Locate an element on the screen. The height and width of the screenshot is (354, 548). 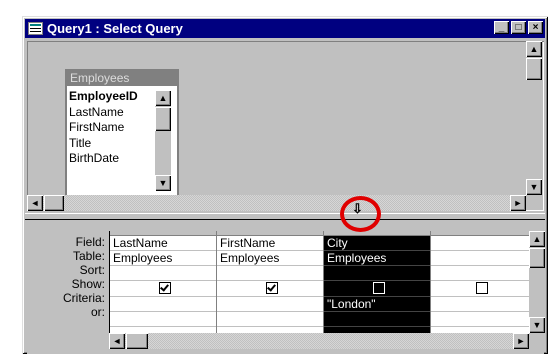
row-label-table: Table: is located at coordinates (88, 256).